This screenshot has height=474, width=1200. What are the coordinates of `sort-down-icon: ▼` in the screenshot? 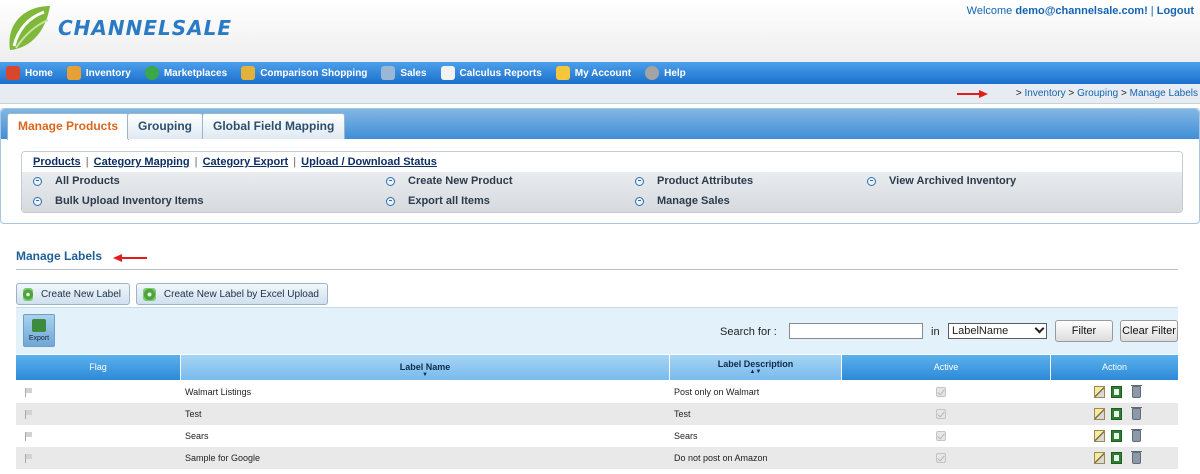 It's located at (425, 375).